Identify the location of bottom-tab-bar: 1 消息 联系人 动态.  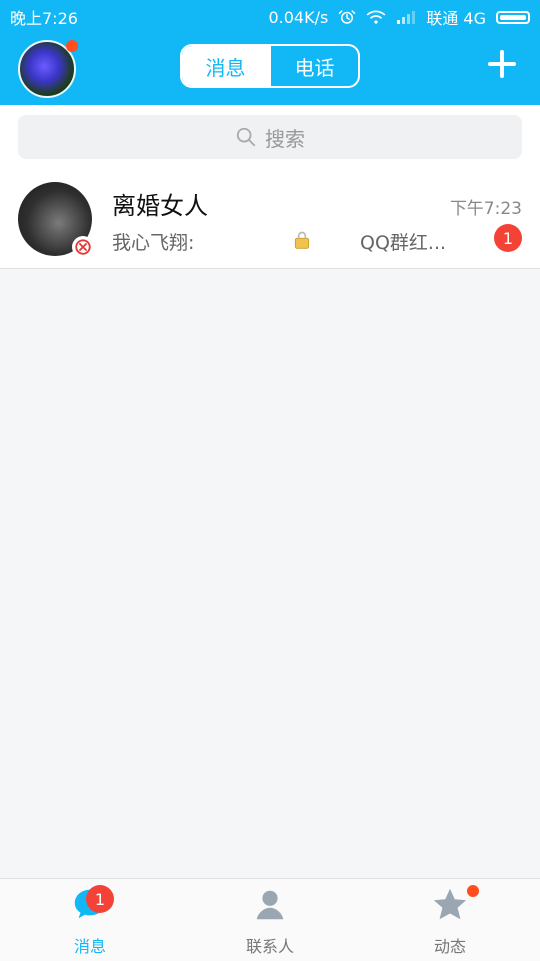
(270, 919).